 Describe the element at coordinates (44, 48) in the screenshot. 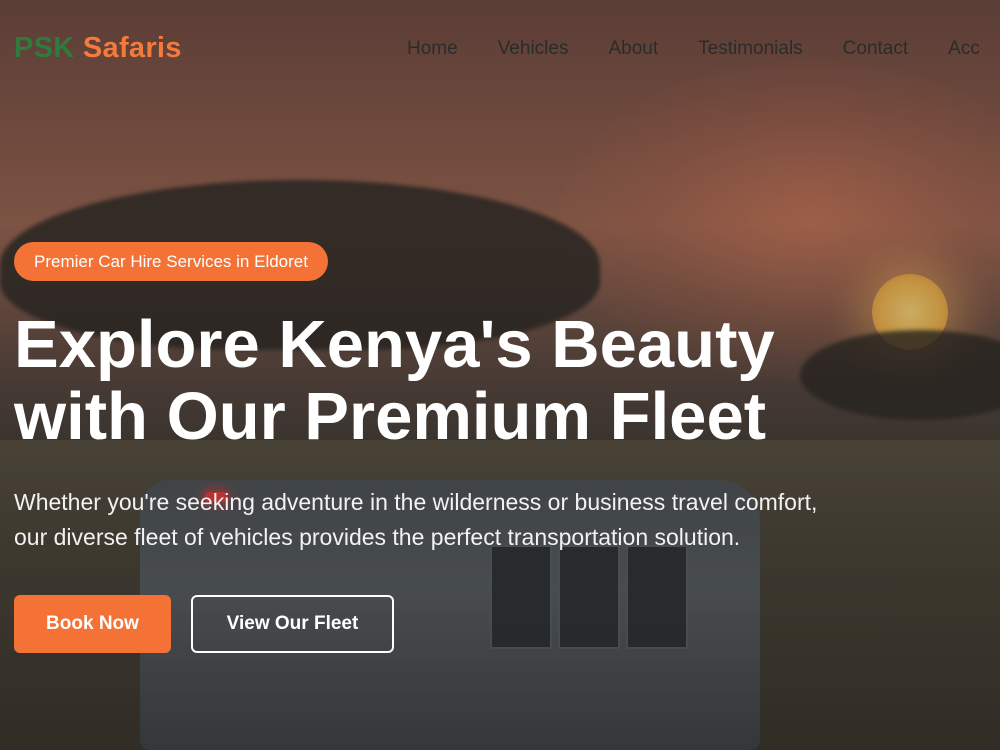

I see `logo-text-psk: PSK` at that location.